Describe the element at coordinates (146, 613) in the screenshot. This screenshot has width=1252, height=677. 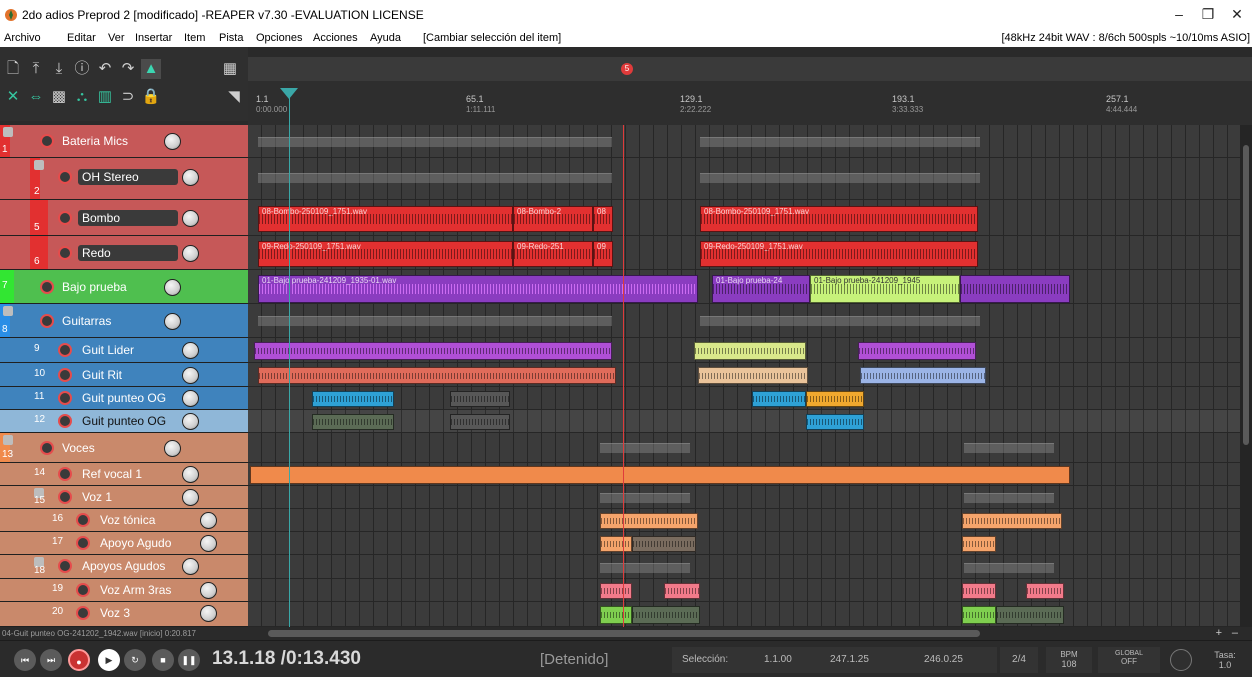
I see `track-name: Voz 3` at that location.